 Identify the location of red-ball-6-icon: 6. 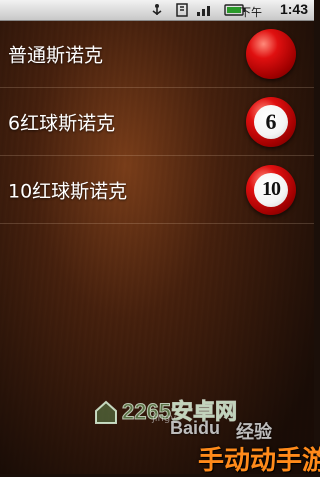
(271, 121).